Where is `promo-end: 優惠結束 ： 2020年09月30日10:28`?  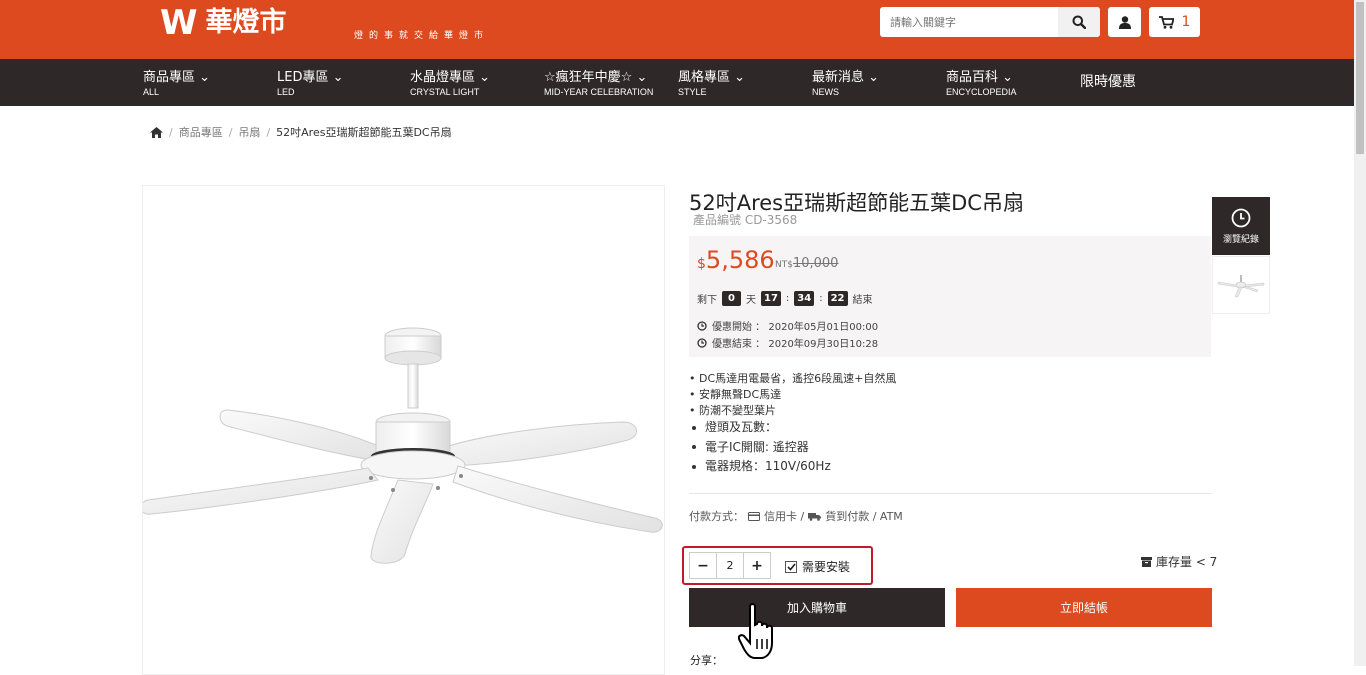
promo-end: 優惠結束 ： 2020年09月30日10:28 is located at coordinates (787, 342).